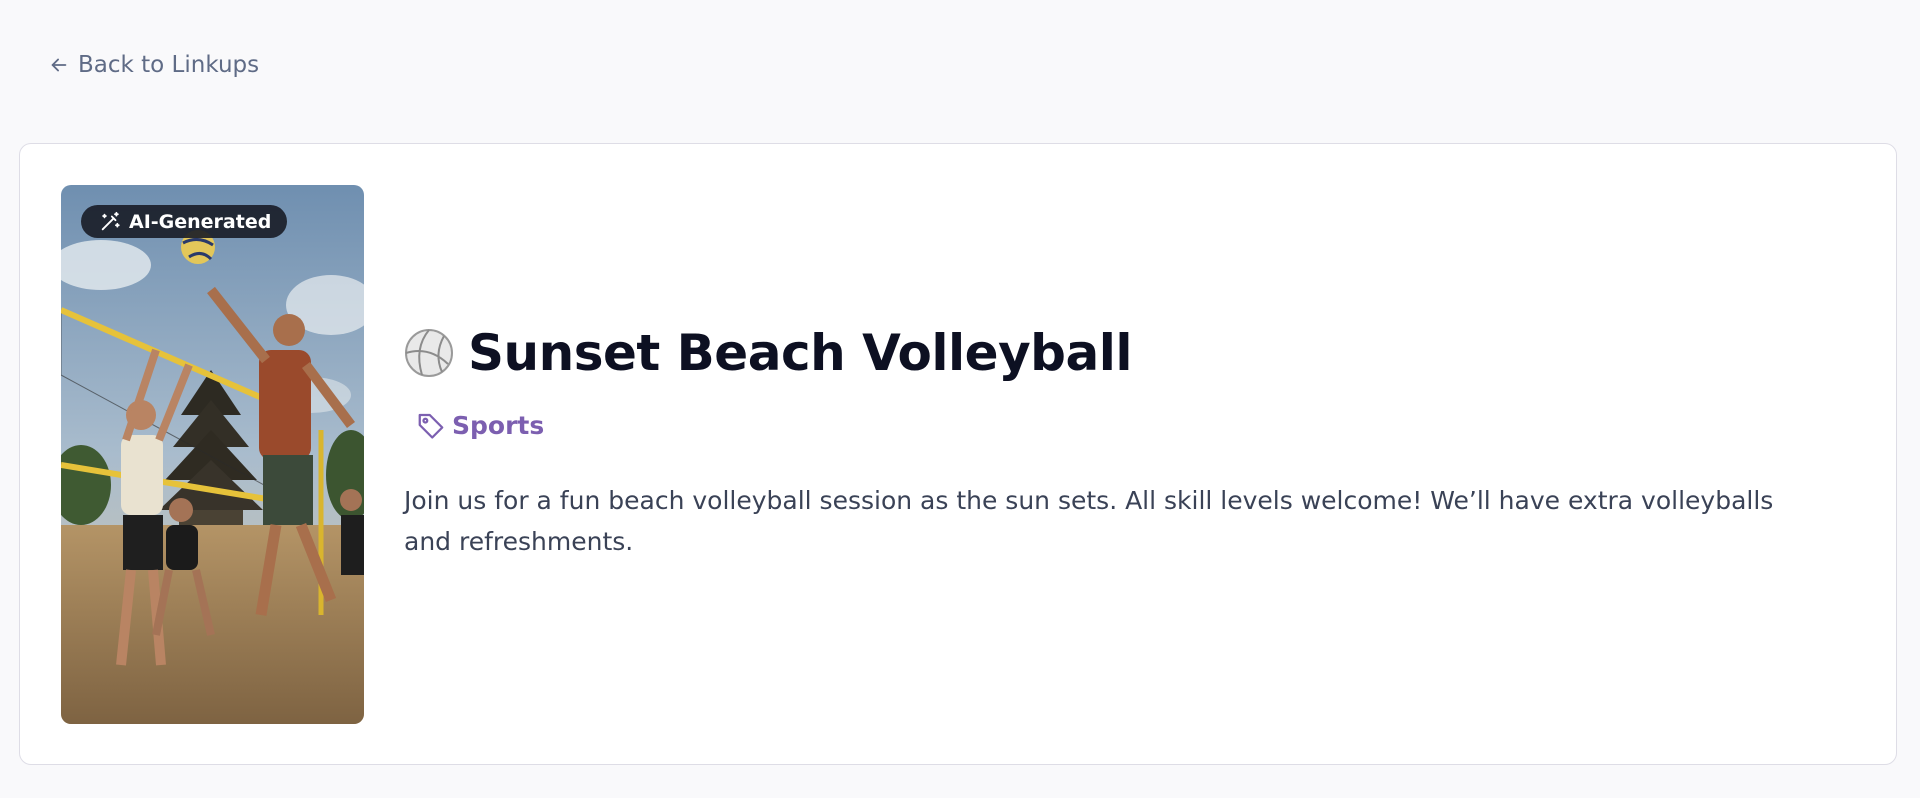 Image resolution: width=1920 pixels, height=798 pixels. I want to click on category-tag: Sports, so click(1120, 425).